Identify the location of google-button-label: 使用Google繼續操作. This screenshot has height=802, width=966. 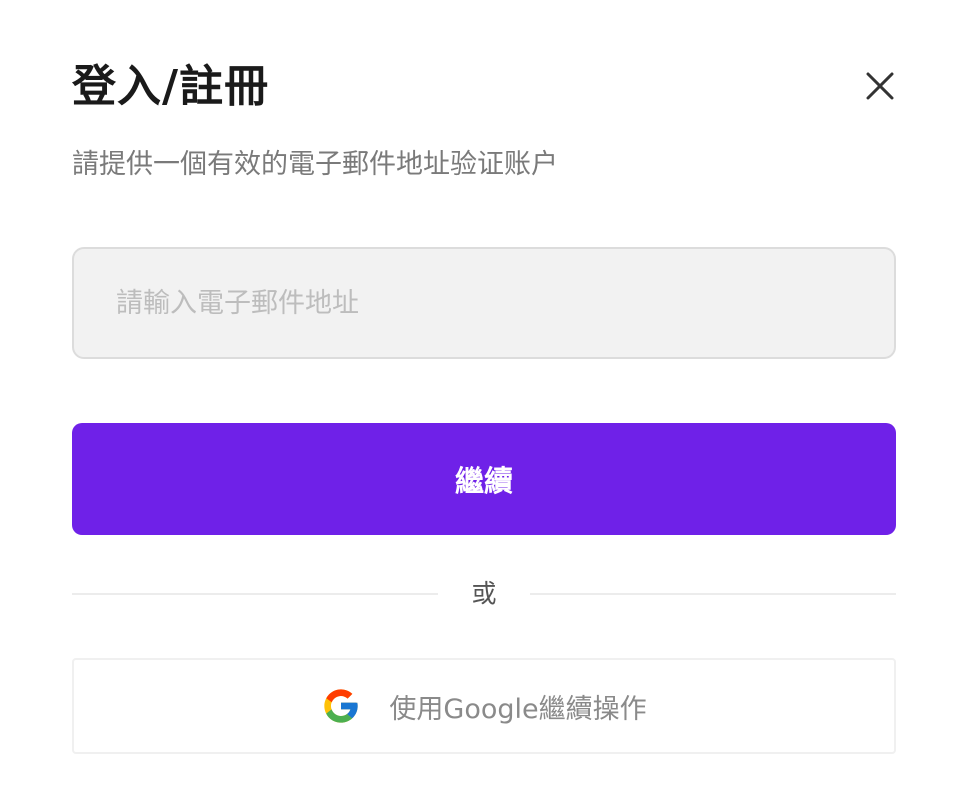
(518, 709).